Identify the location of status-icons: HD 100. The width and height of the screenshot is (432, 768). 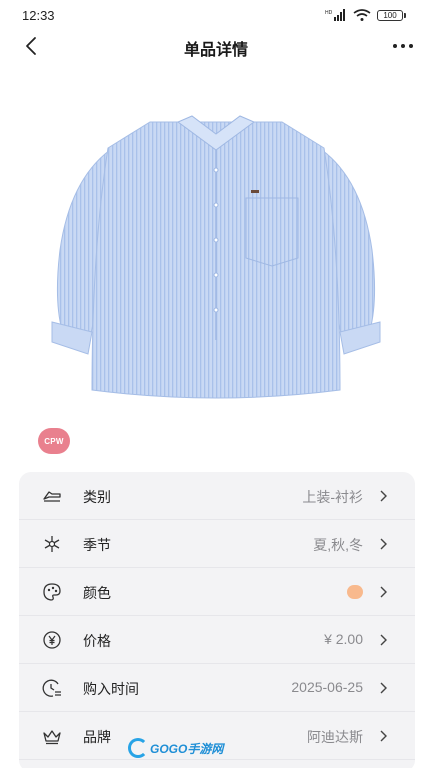
(365, 15).